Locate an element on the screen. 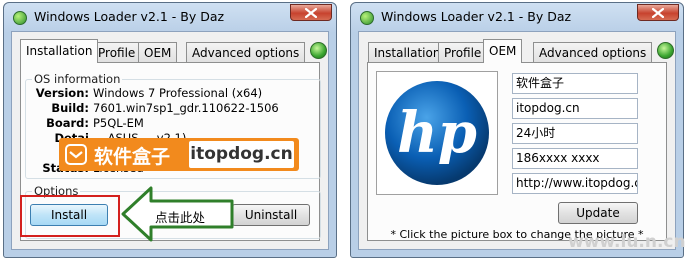 The image size is (692, 262). oem-logo-picture-box: hp is located at coordinates (437, 133).